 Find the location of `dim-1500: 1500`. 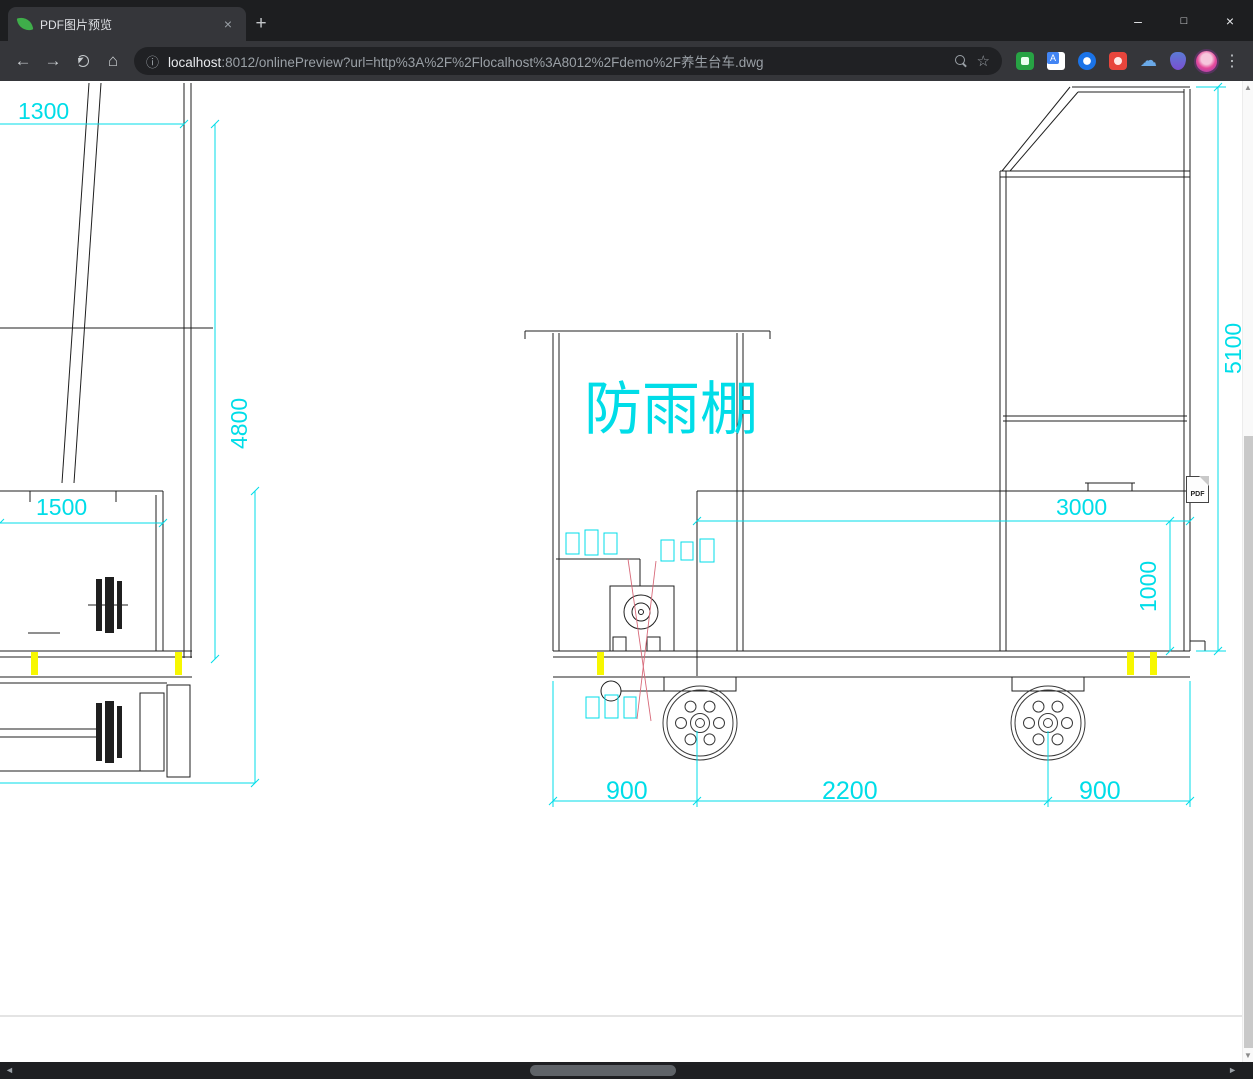

dim-1500: 1500 is located at coordinates (61, 507).